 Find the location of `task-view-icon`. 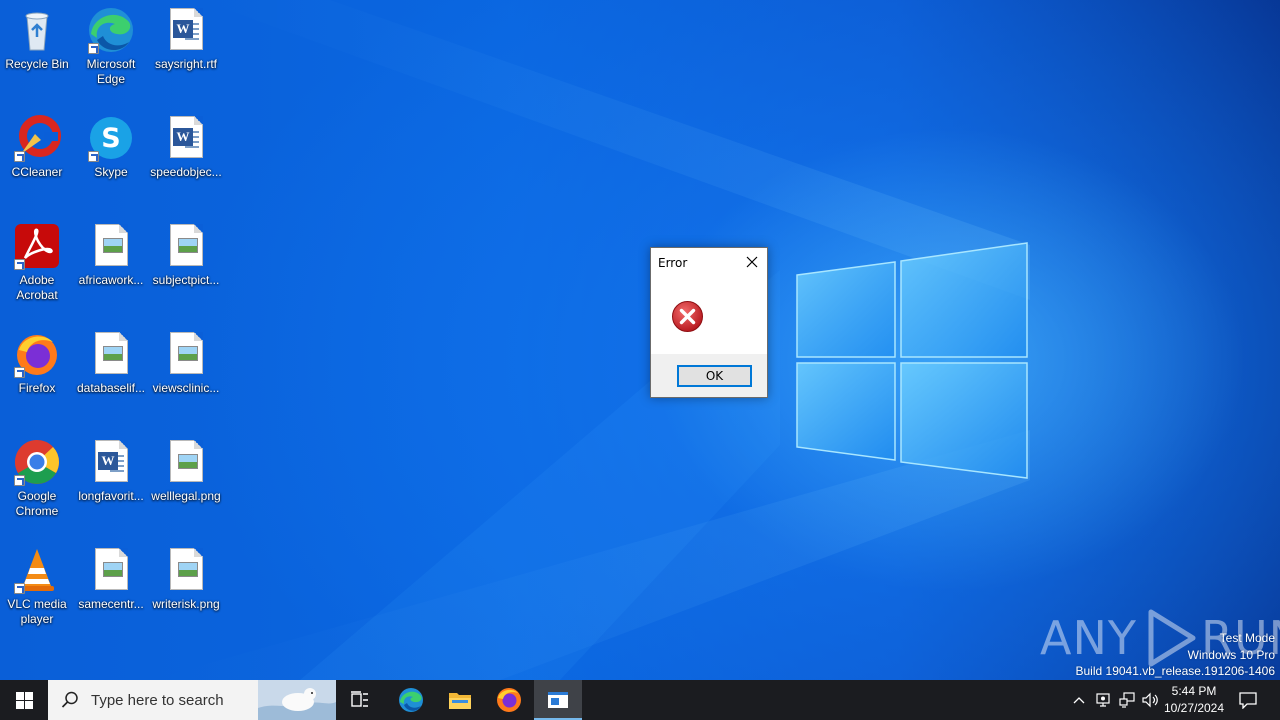

task-view-icon is located at coordinates (359, 699).